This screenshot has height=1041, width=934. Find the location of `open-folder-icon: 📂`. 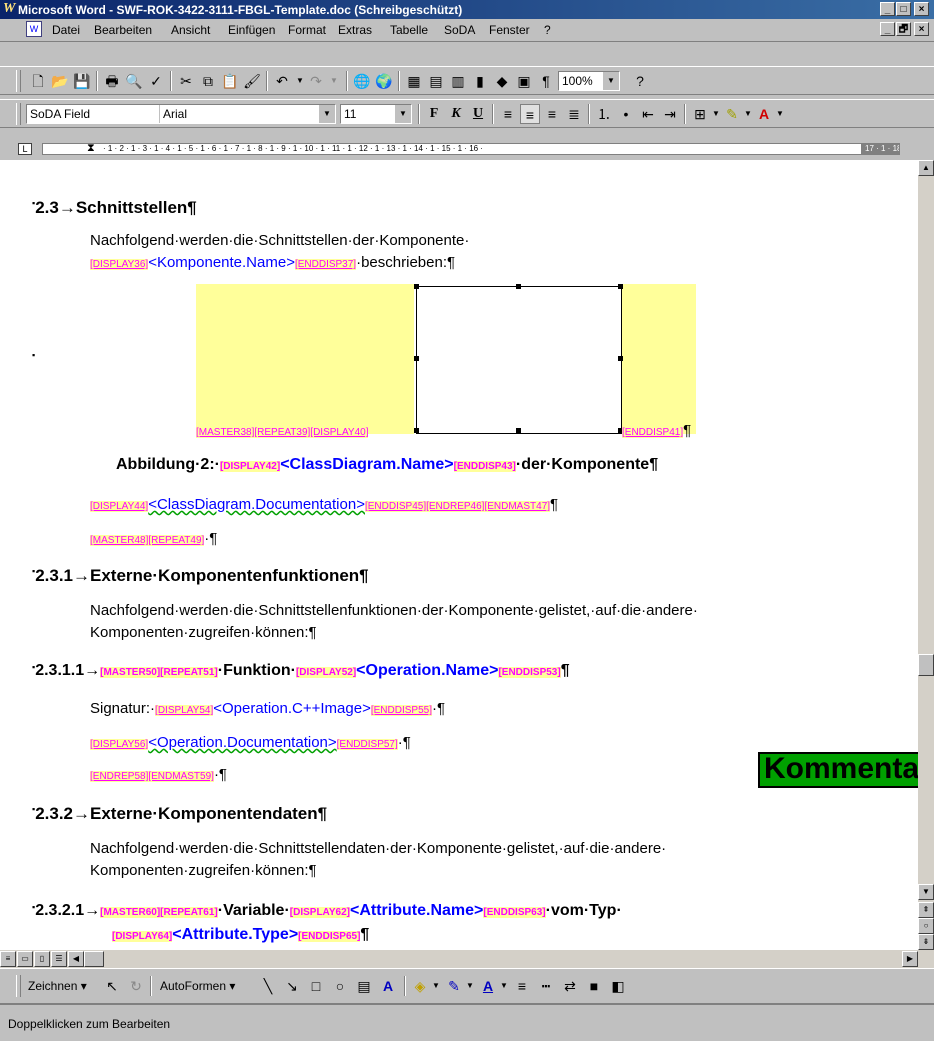

open-folder-icon: 📂 is located at coordinates (60, 81).